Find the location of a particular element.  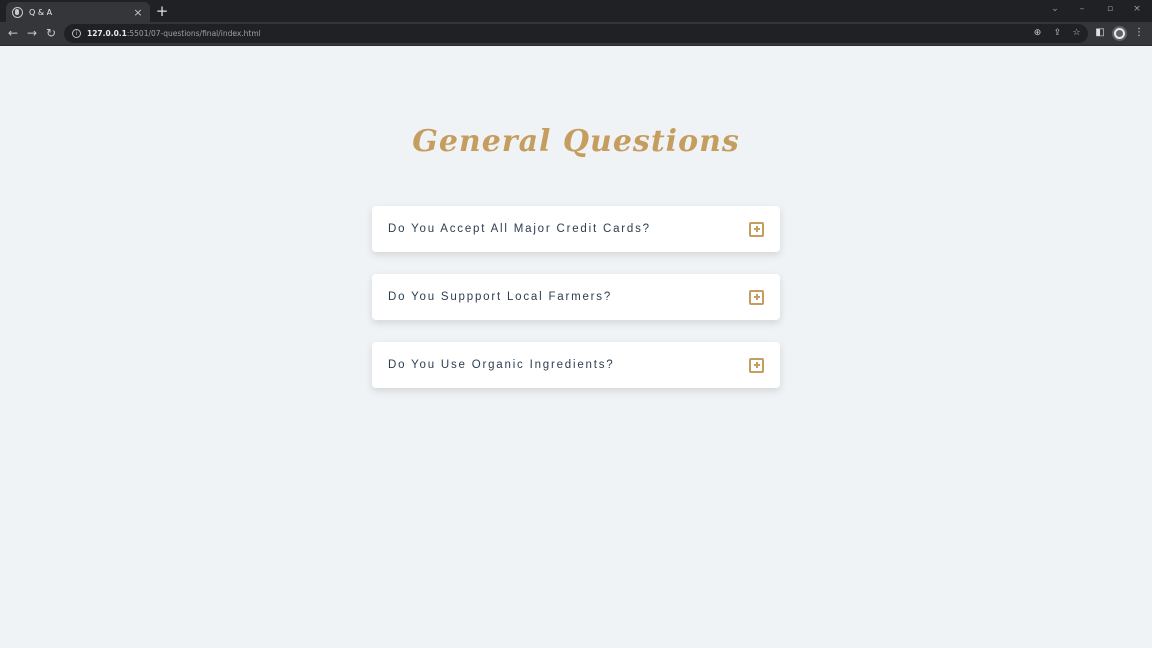

profile-avatar-icon is located at coordinates (1119, 33).